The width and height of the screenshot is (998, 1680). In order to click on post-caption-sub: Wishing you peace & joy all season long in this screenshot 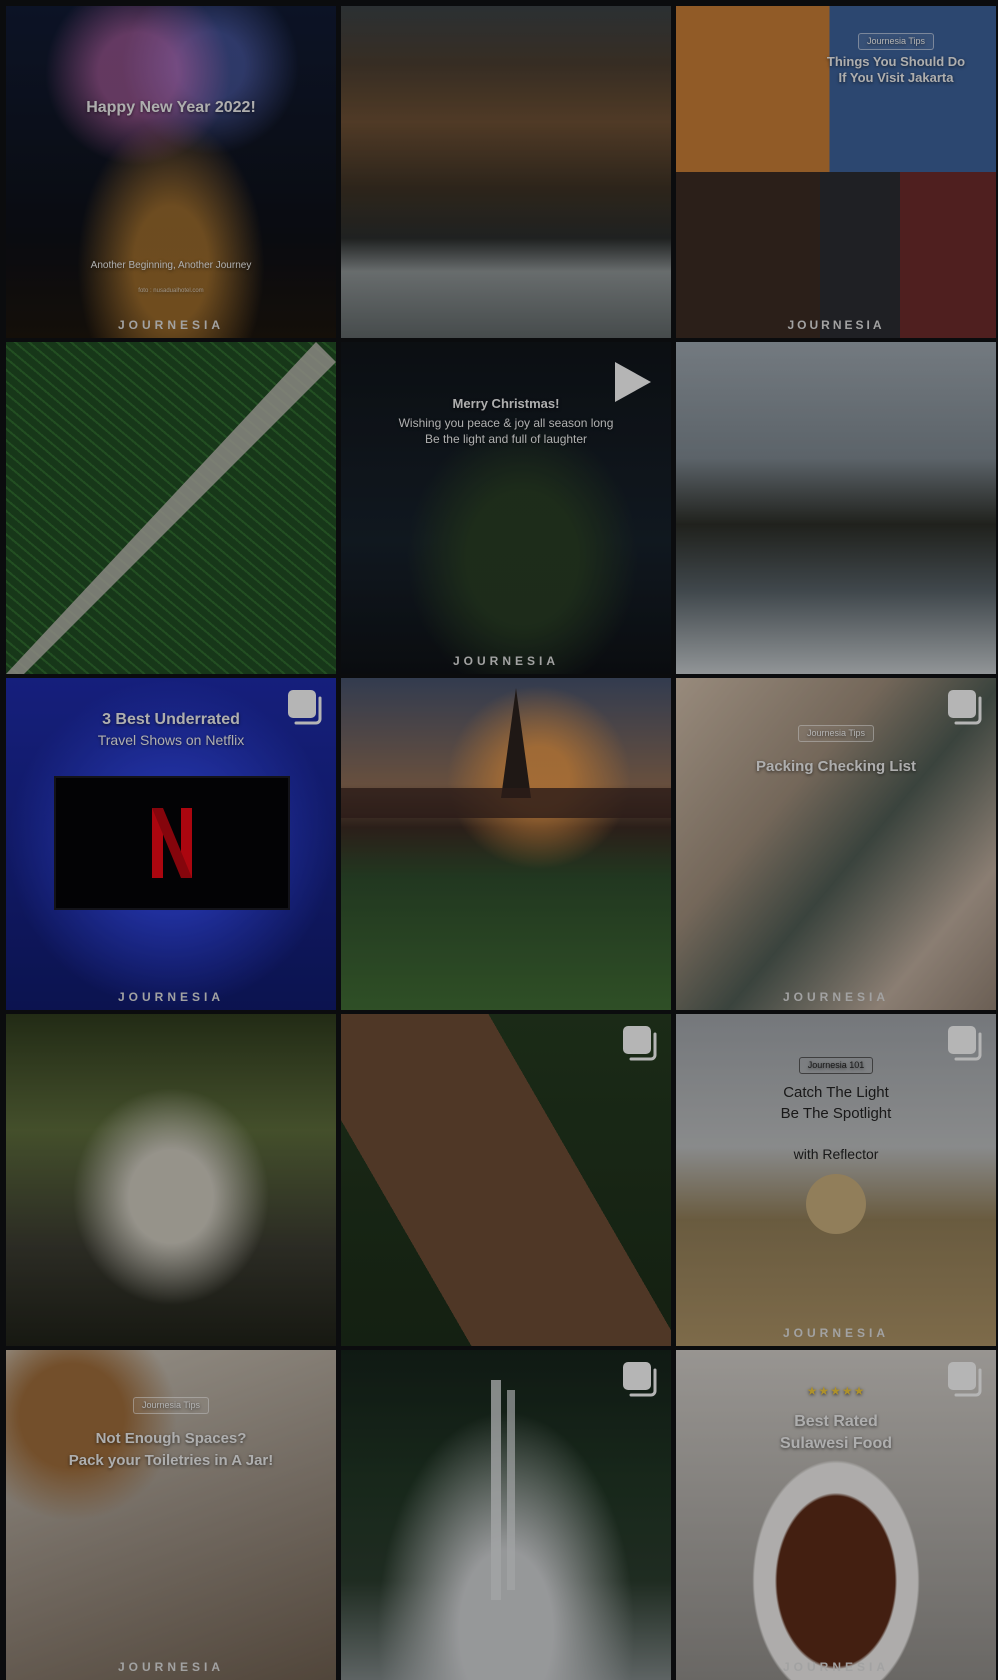, I will do `click(506, 423)`.